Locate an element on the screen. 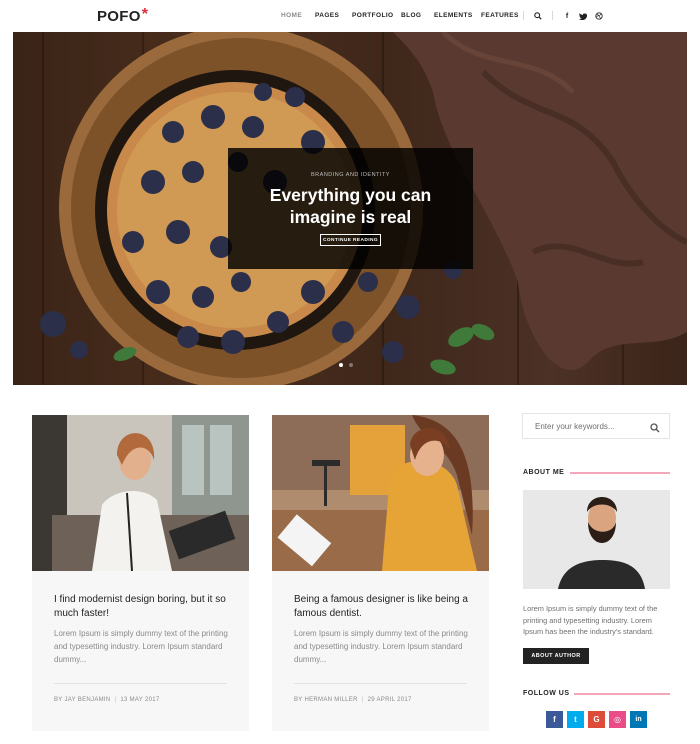 The width and height of the screenshot is (700, 744). hero-title-line: imagine is real is located at coordinates (350, 217).